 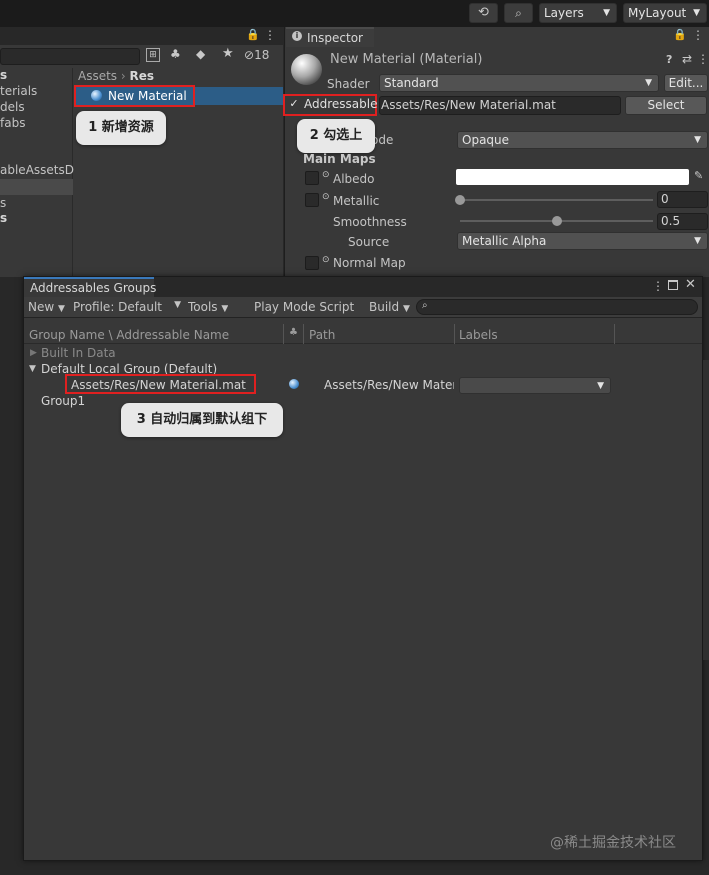 I want to click on callout-step2: 2 勾选上, so click(x=336, y=136).